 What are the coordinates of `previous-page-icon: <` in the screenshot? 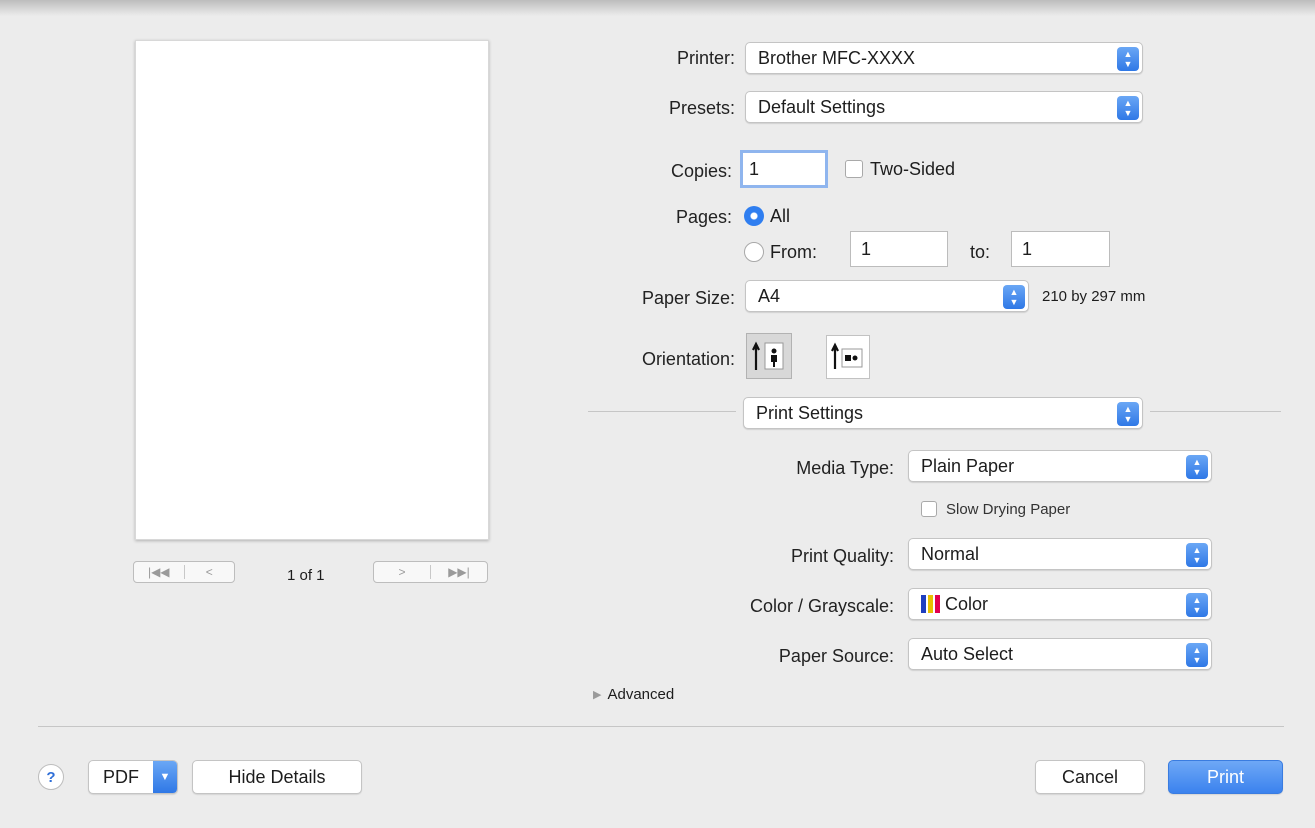 It's located at (210, 572).